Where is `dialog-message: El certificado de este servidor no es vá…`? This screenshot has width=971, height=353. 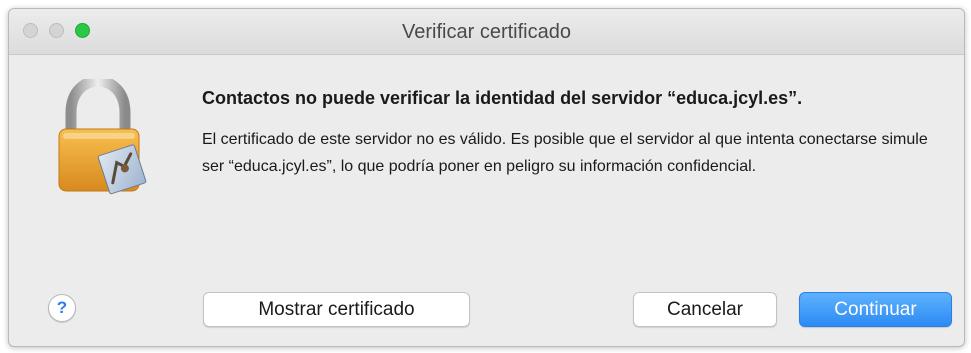 dialog-message: El certificado de este servidor no es vá… is located at coordinates (565, 153).